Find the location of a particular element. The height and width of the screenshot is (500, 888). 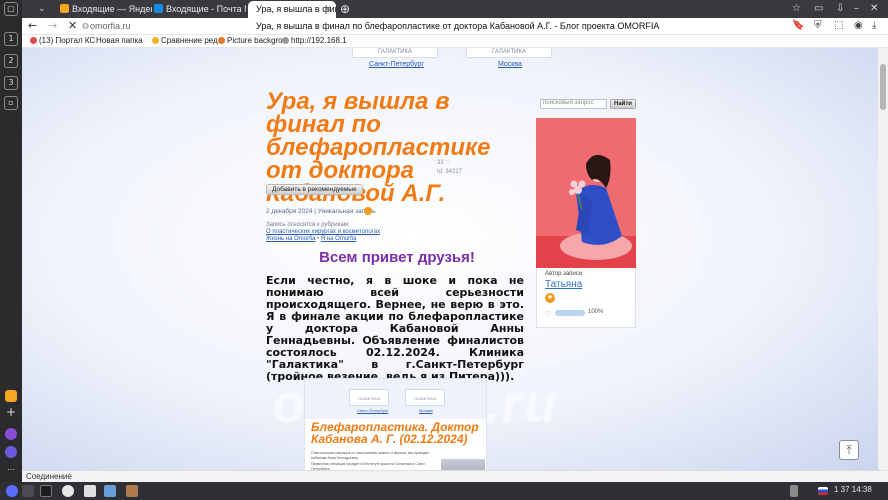

download-icon: ⤓ is located at coordinates (874, 25).